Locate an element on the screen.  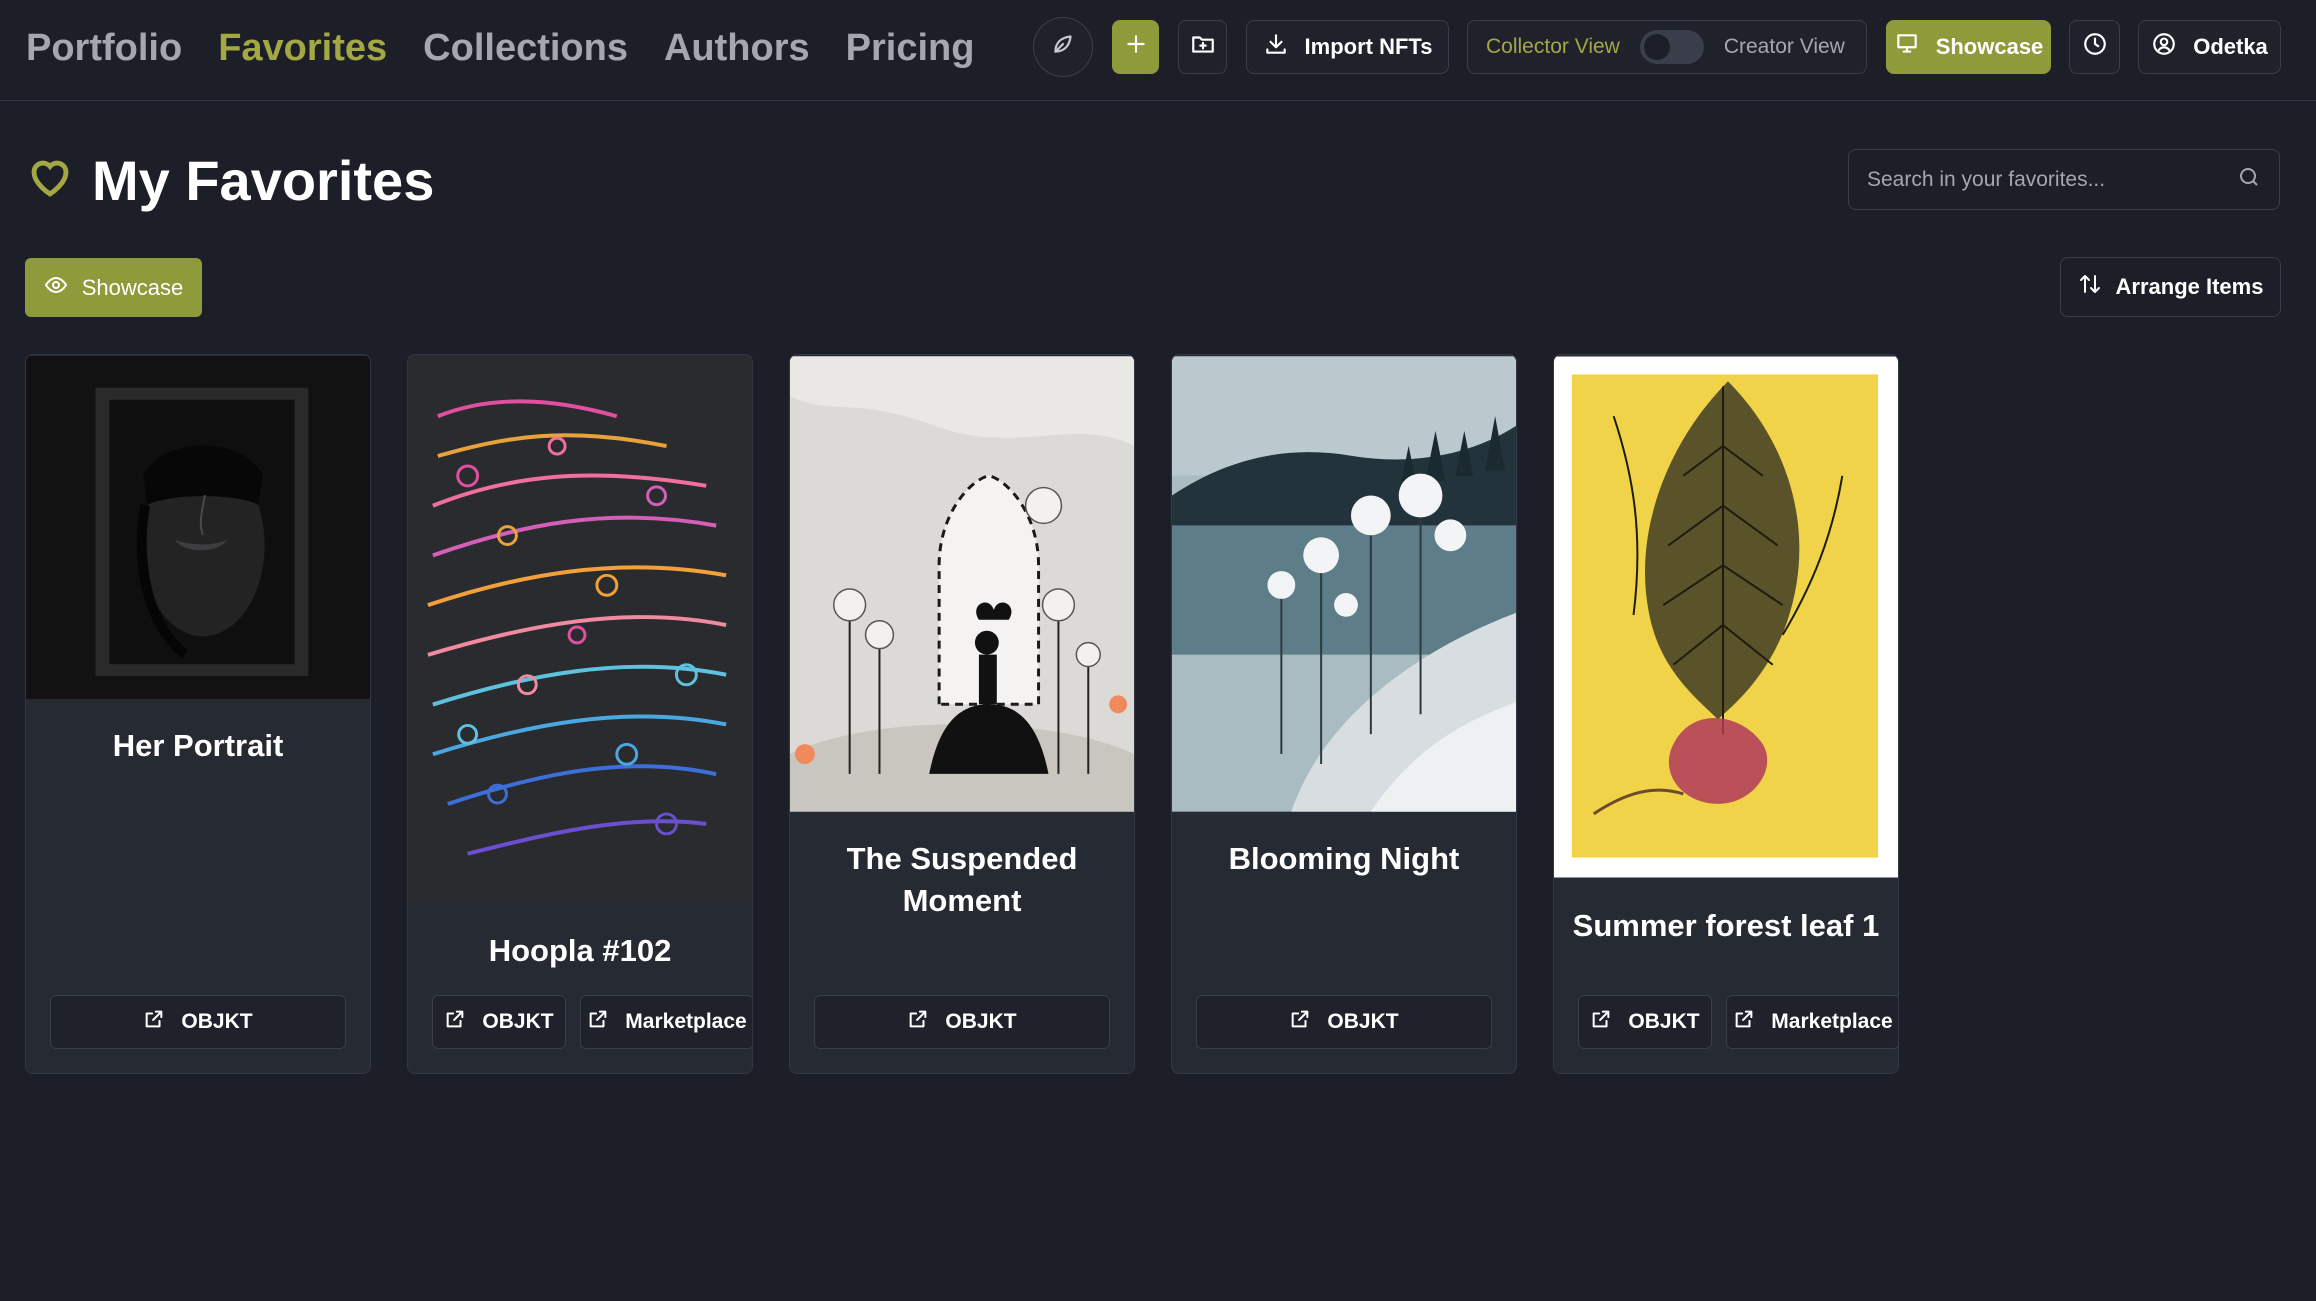
view-switch is located at coordinates (1671, 47).